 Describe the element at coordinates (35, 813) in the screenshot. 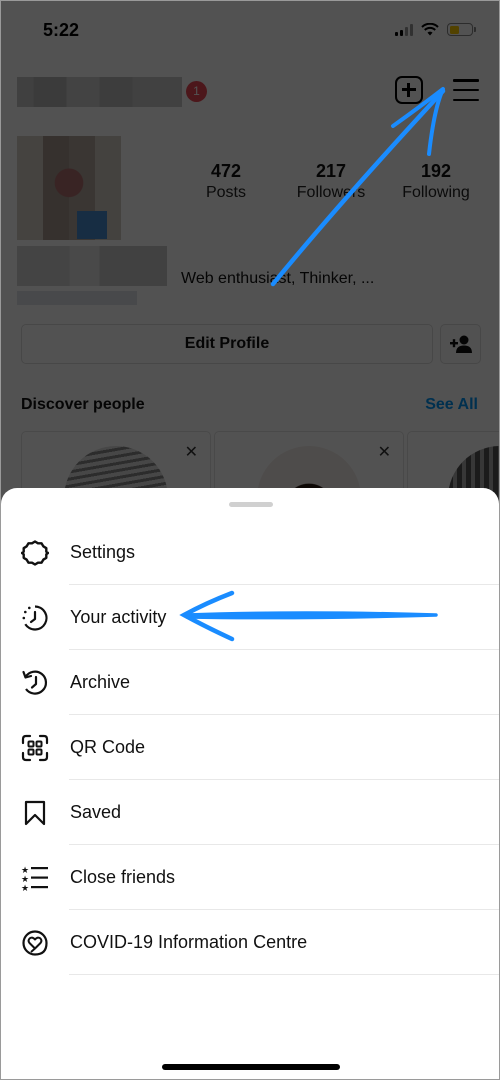

I see `bookmark-icon` at that location.